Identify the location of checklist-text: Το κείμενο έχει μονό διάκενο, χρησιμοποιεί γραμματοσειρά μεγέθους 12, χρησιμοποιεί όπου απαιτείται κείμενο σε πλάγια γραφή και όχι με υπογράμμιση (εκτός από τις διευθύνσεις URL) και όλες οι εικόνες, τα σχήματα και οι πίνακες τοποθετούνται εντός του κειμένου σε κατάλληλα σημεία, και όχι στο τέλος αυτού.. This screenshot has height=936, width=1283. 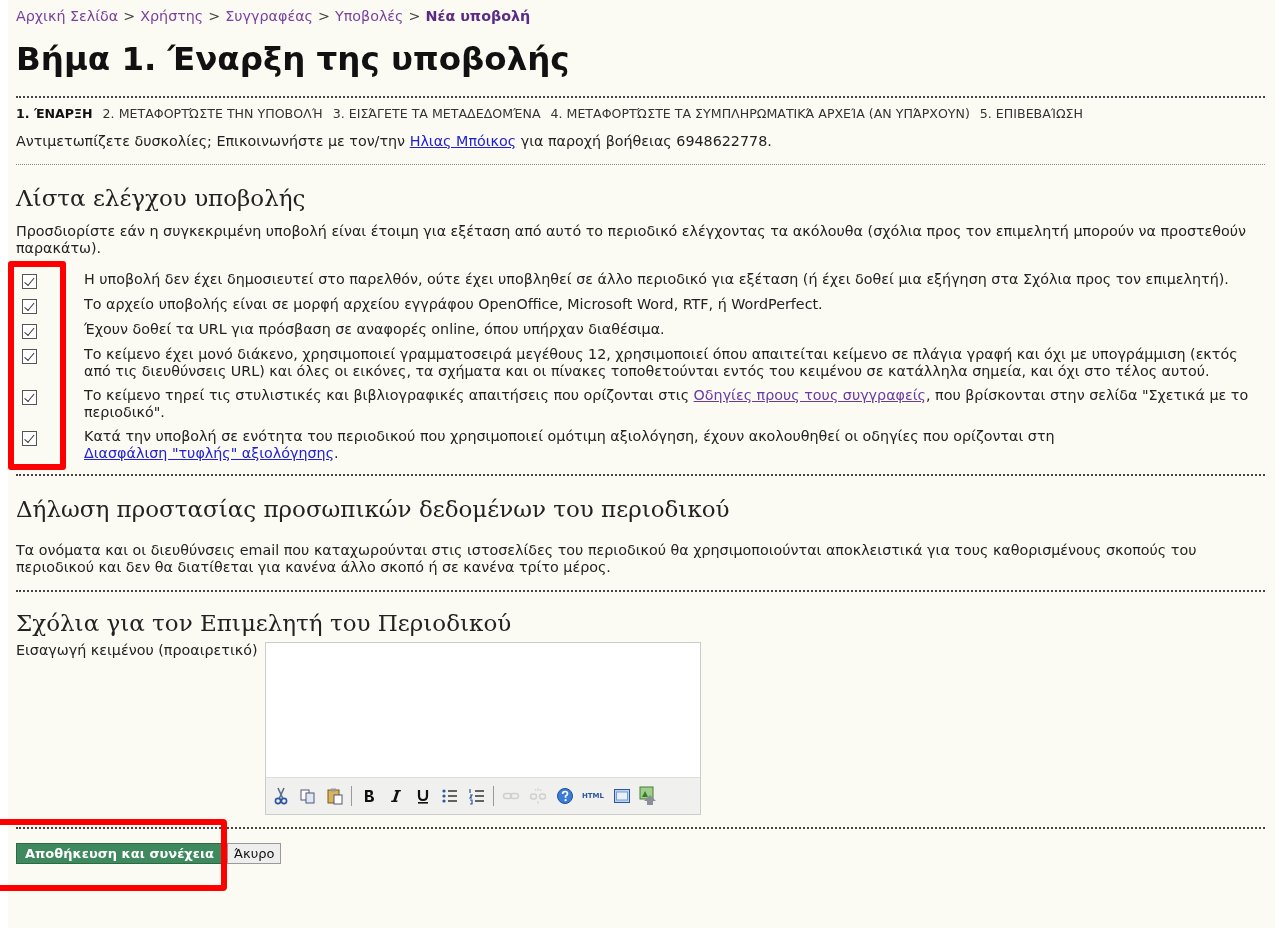
(661, 363).